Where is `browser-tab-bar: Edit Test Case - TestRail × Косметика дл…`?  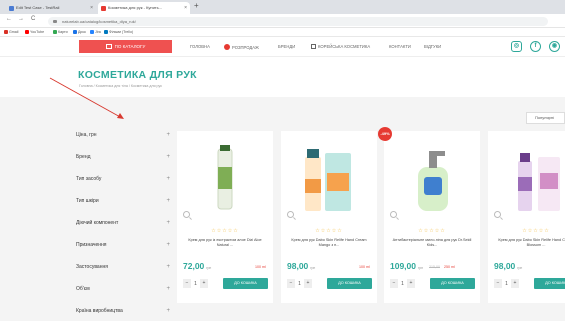 browser-tab-bar: Edit Test Case - TestRail × Косметика дл… is located at coordinates (282, 7).